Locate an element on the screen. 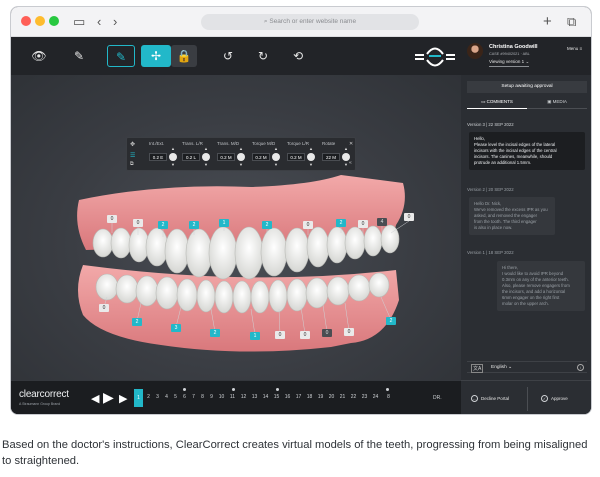 The width and height of the screenshot is (600, 477). language-select: English ⌄ is located at coordinates (501, 367).